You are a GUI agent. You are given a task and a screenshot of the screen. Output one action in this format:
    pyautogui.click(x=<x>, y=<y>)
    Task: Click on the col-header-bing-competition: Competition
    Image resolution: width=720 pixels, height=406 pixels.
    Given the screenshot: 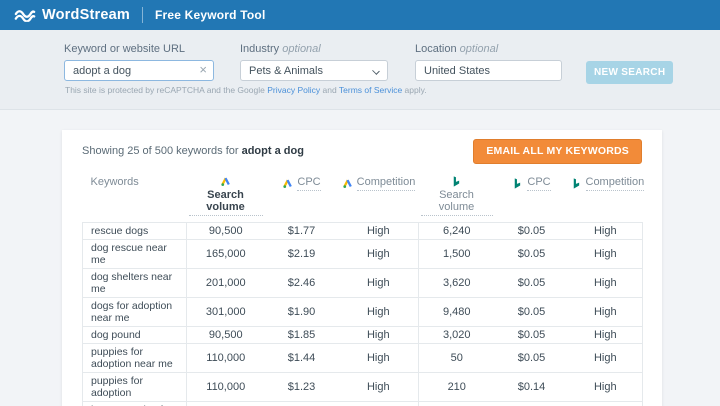 What is the action you would take?
    pyautogui.click(x=607, y=198)
    